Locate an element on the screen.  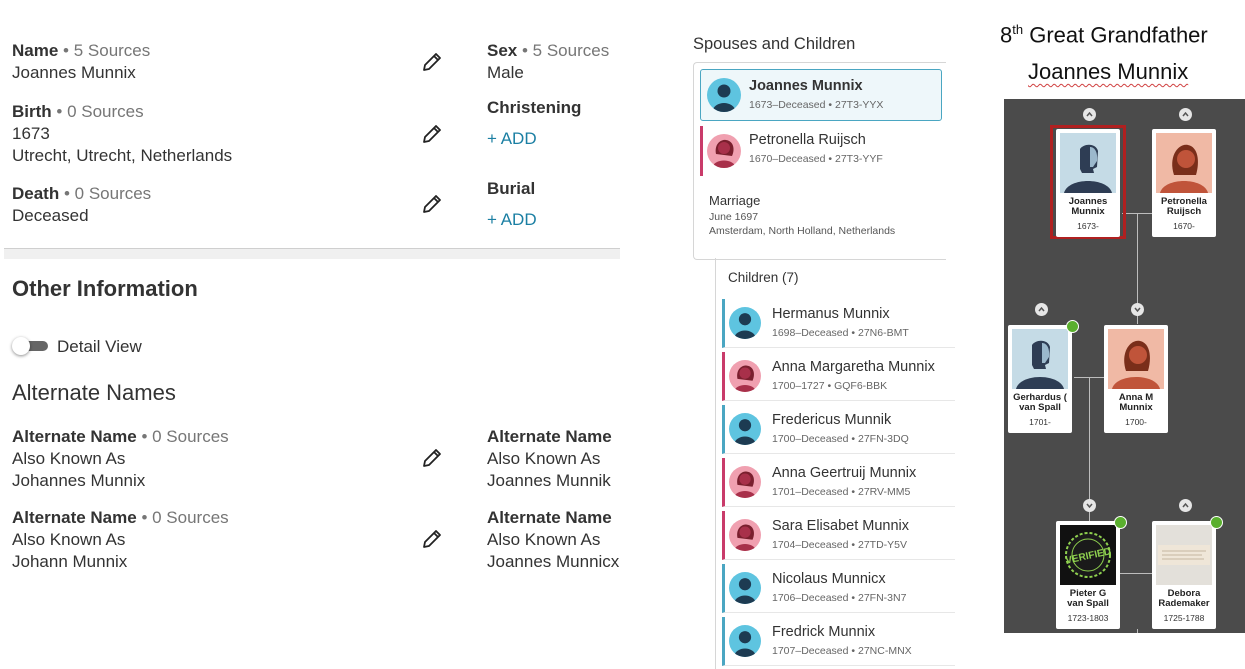
marriage-label: Marriage is located at coordinates (735, 200).